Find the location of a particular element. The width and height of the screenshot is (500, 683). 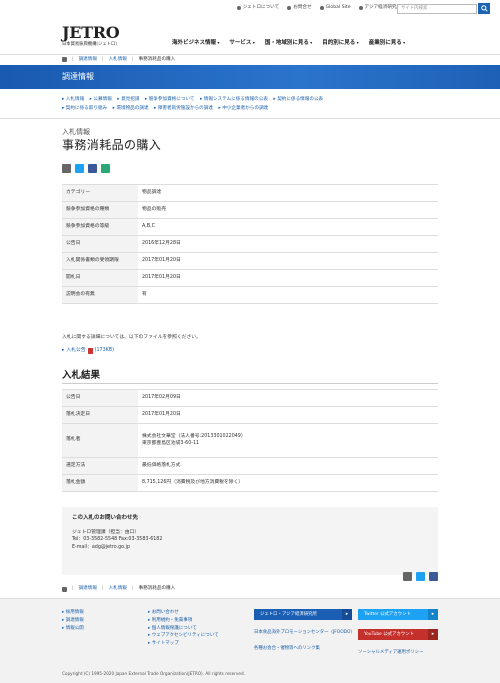

section-title: 調達情報 is located at coordinates (78, 76).